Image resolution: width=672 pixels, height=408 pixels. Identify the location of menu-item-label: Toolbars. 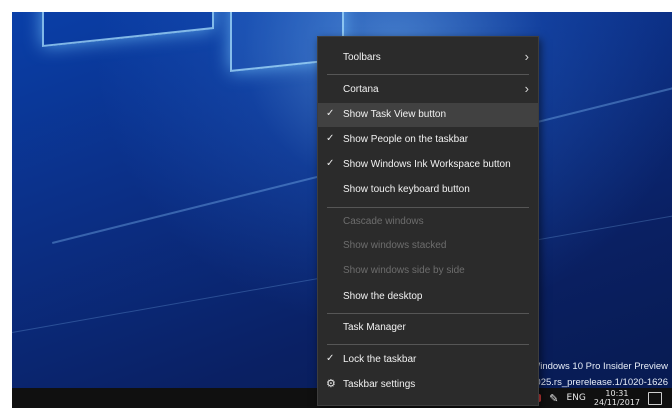
(362, 57).